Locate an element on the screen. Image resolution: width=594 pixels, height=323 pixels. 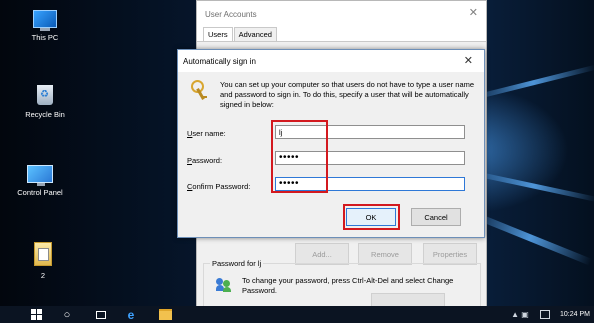
desktop-icon-this-pc: This PC is located at coordinates (45, 26).